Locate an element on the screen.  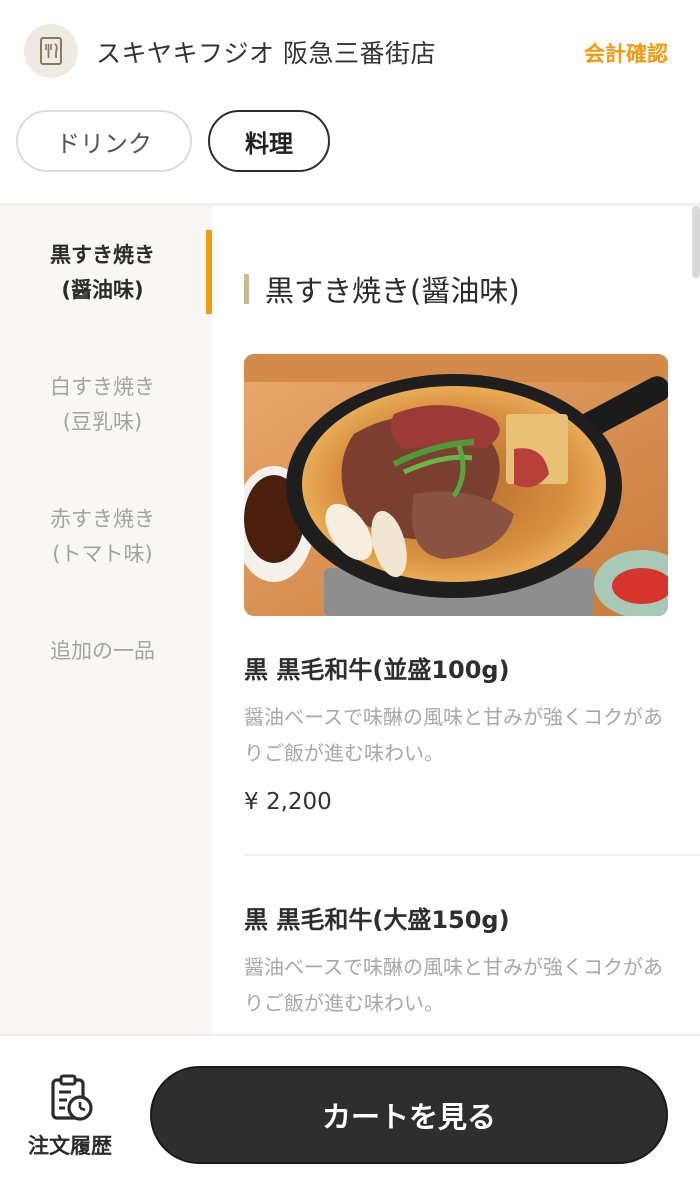
sidebar-item-aka-sukiyaki: 赤すき焼き (トマト味) is located at coordinates (102, 537).